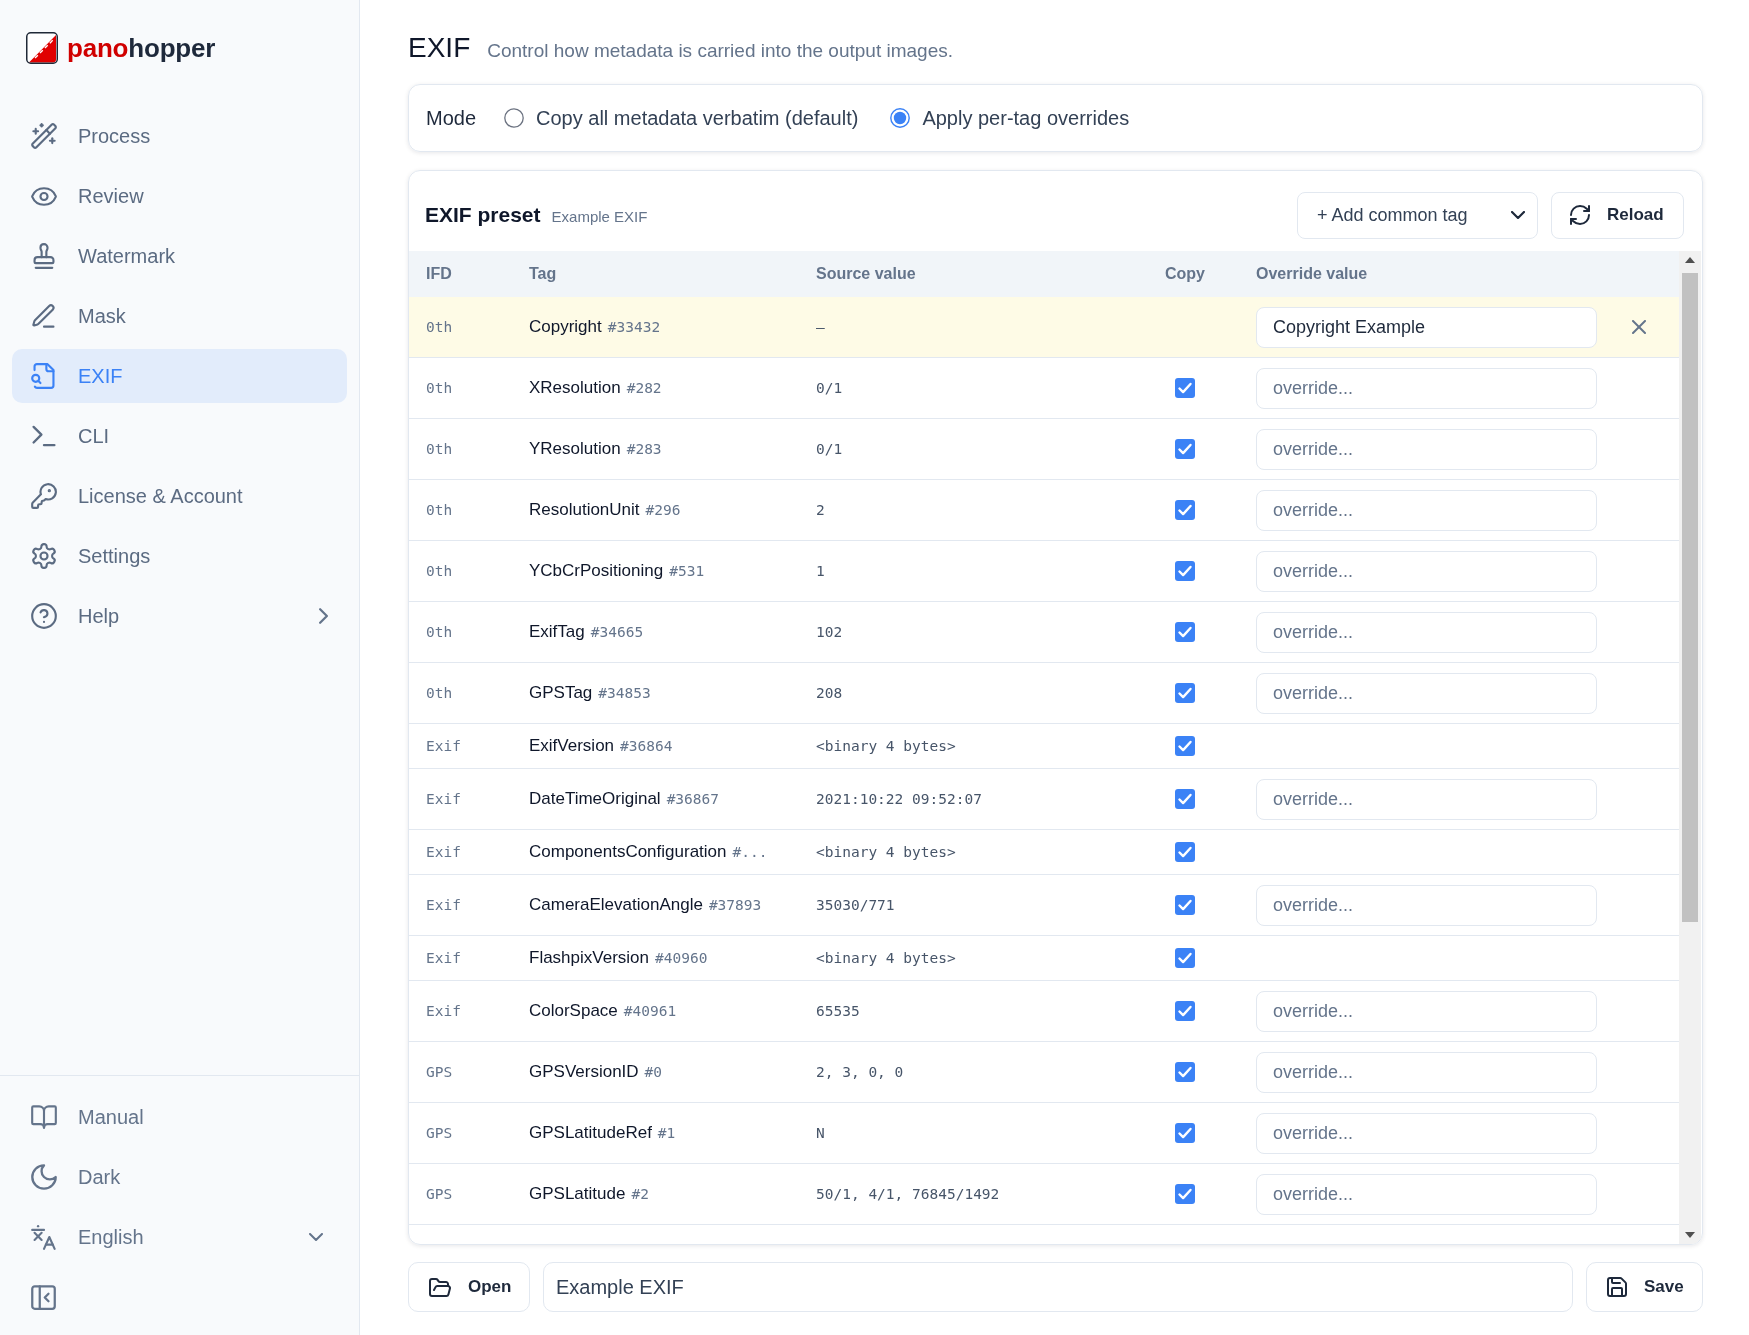  What do you see at coordinates (829, 693) in the screenshot?
I see `source-value: 208` at bounding box center [829, 693].